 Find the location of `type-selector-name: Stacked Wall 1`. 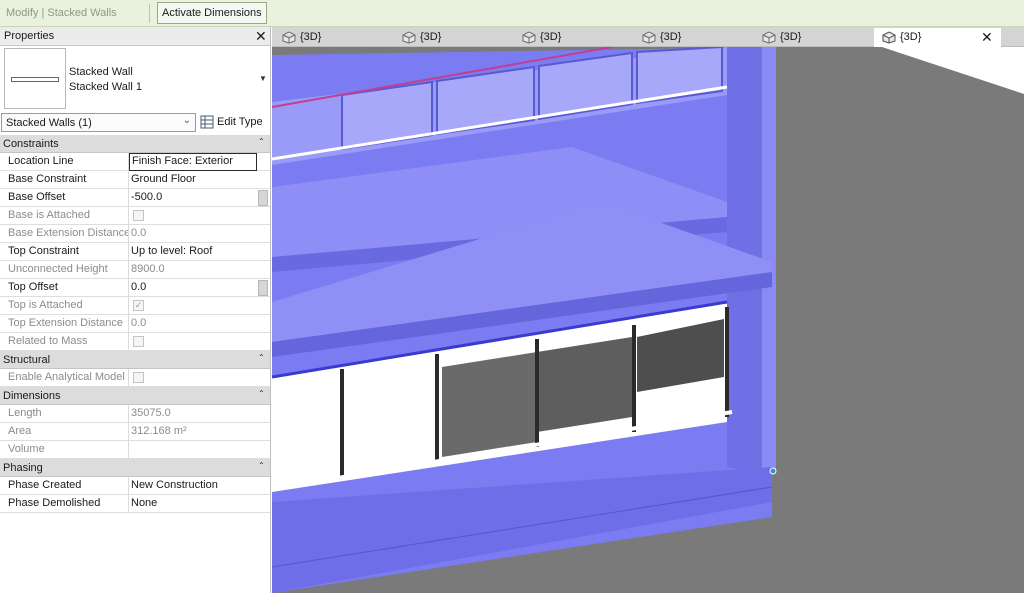

type-selector-name: Stacked Wall 1 is located at coordinates (105, 87).